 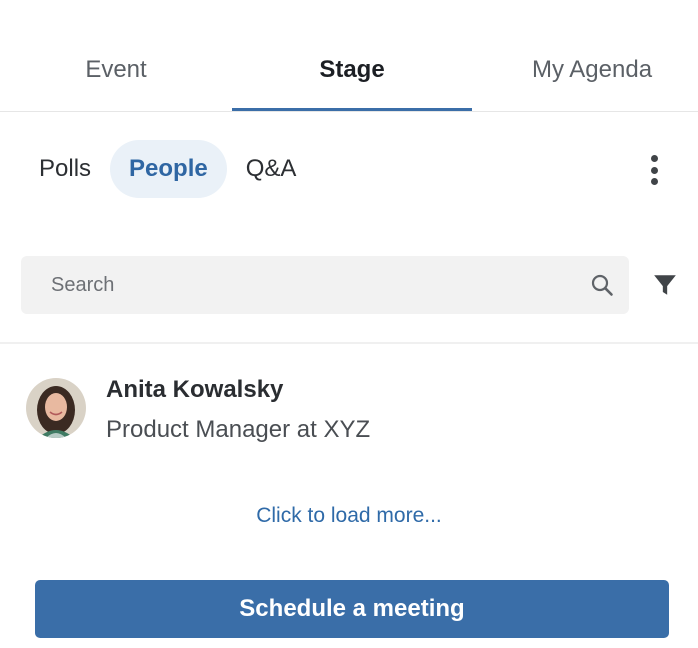 What do you see at coordinates (65, 169) in the screenshot?
I see `subtab-polls: Polls` at bounding box center [65, 169].